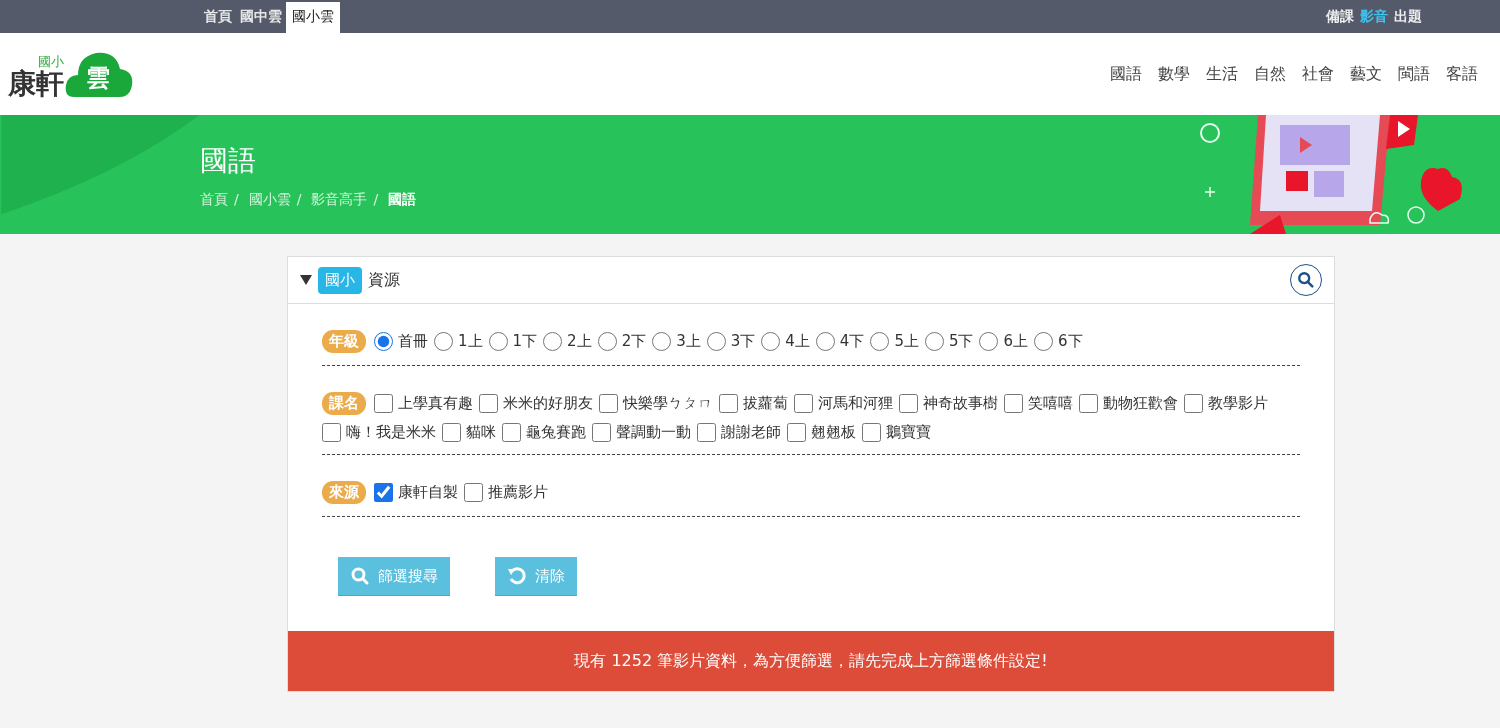 The height and width of the screenshot is (728, 1500). I want to click on logo-level-text: 國小, so click(51, 62).